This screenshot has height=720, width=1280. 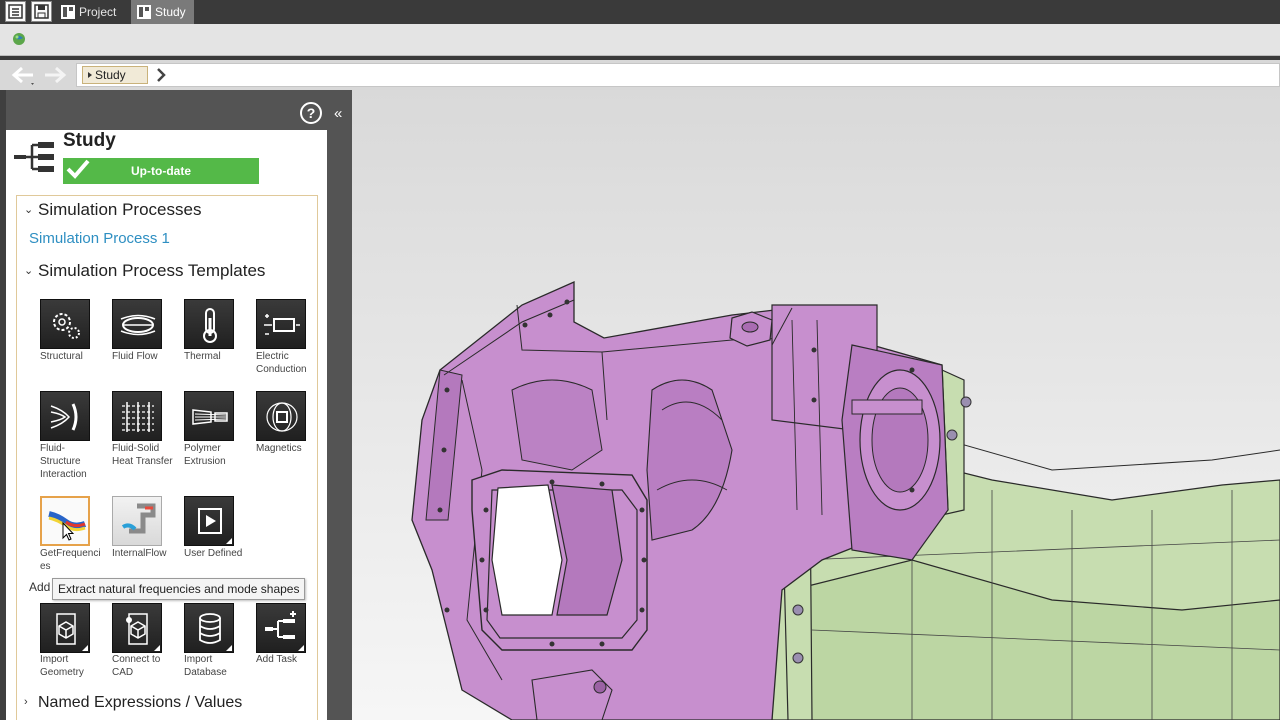 I want to click on simulation-process-link: Simulation Process 1, so click(x=99, y=238).